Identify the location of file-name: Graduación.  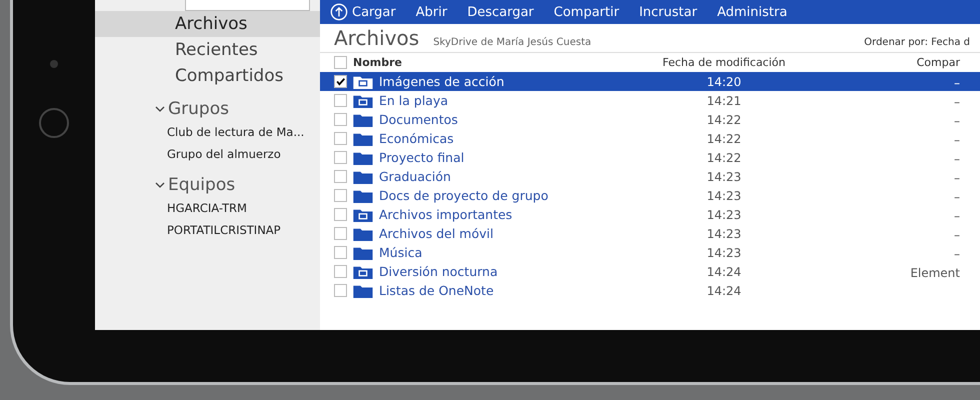
(415, 176).